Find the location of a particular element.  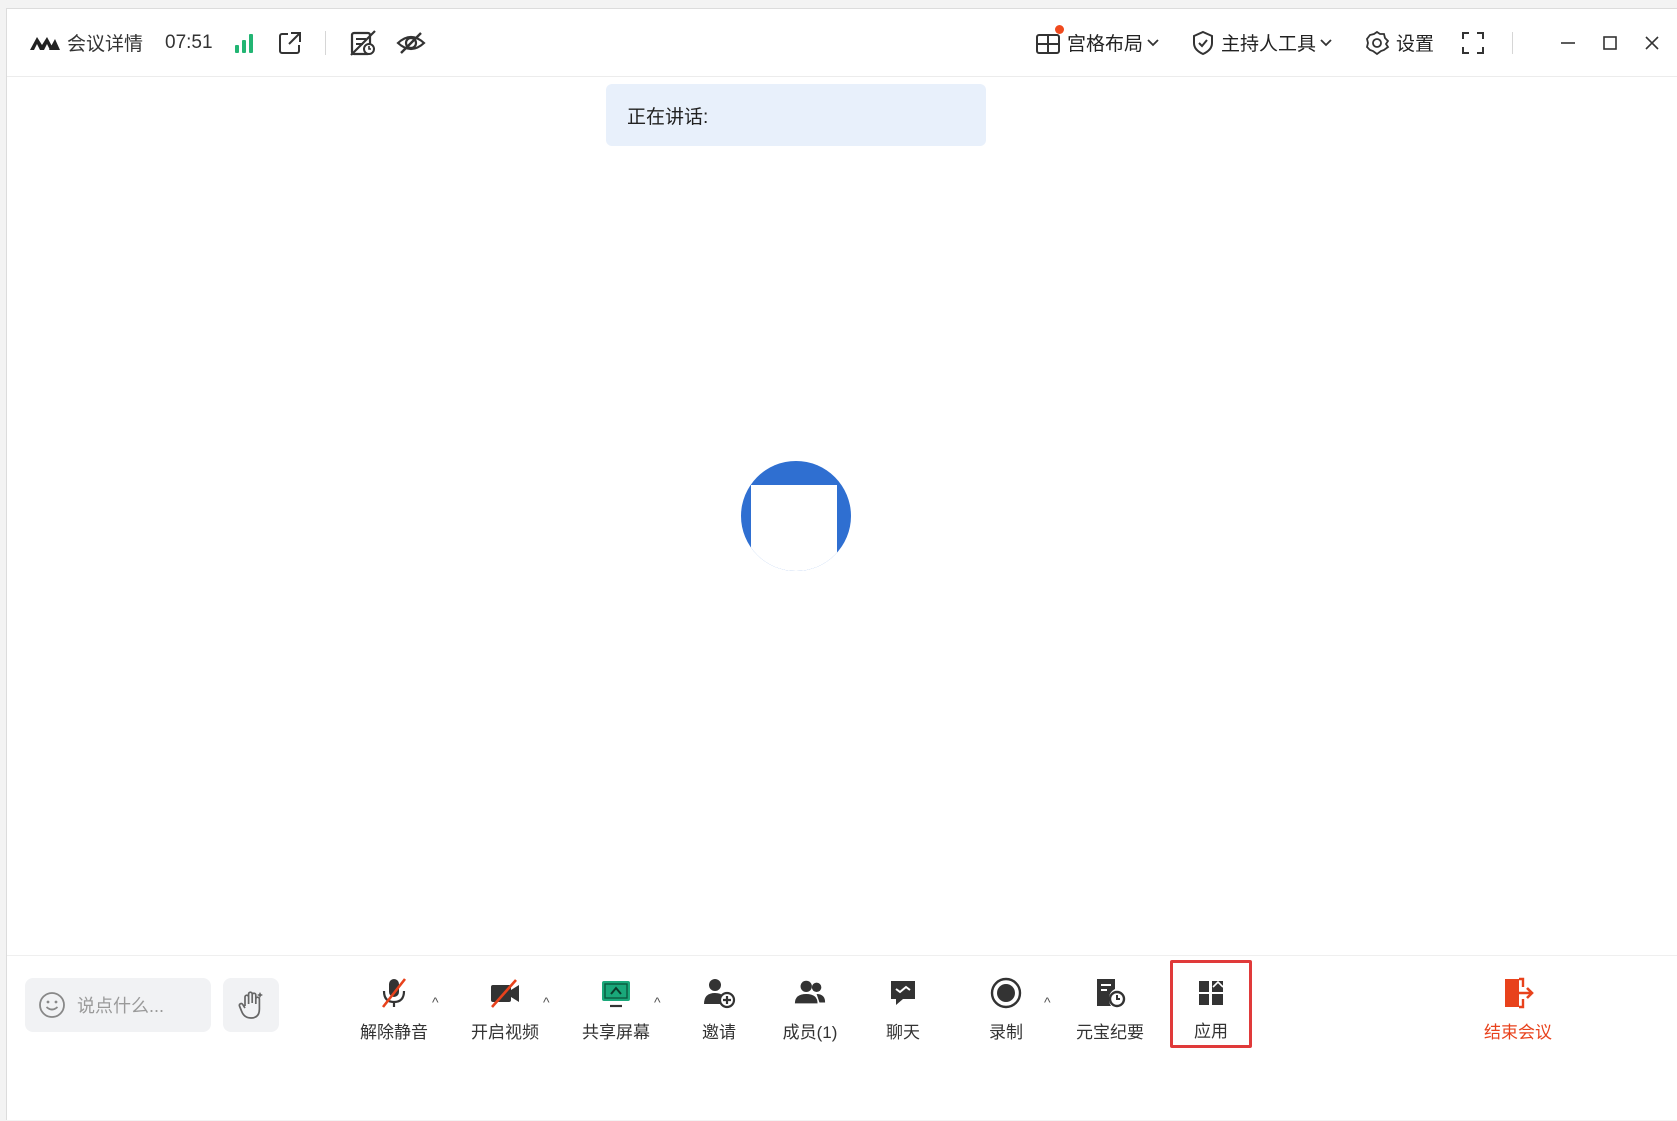

fullscreen-button is located at coordinates (1476, 43).